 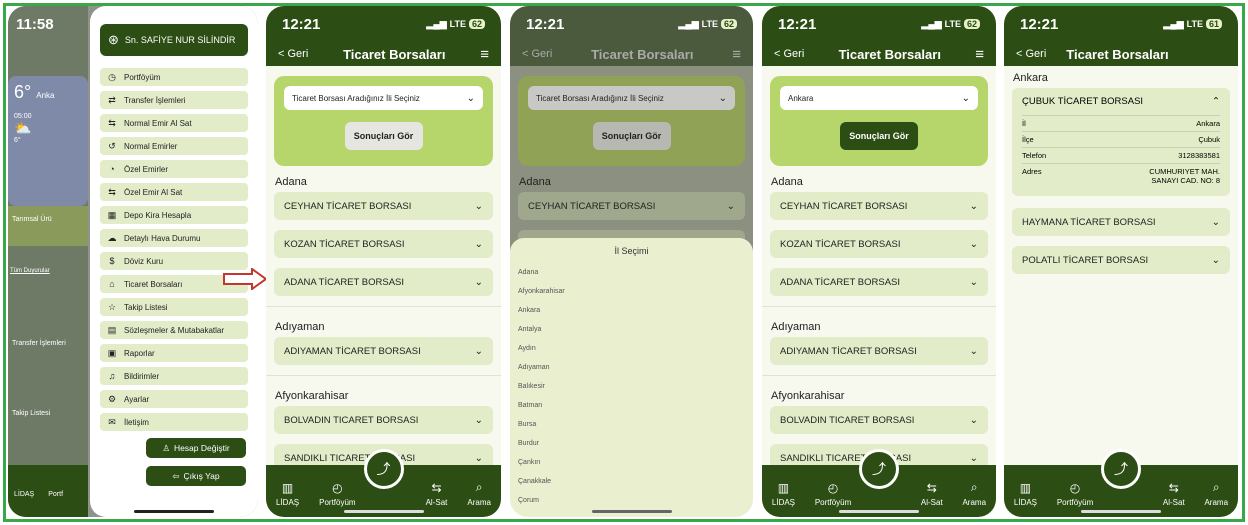 What do you see at coordinates (174, 169) in the screenshot?
I see `menu-item: ◔ Özel Emirler` at bounding box center [174, 169].